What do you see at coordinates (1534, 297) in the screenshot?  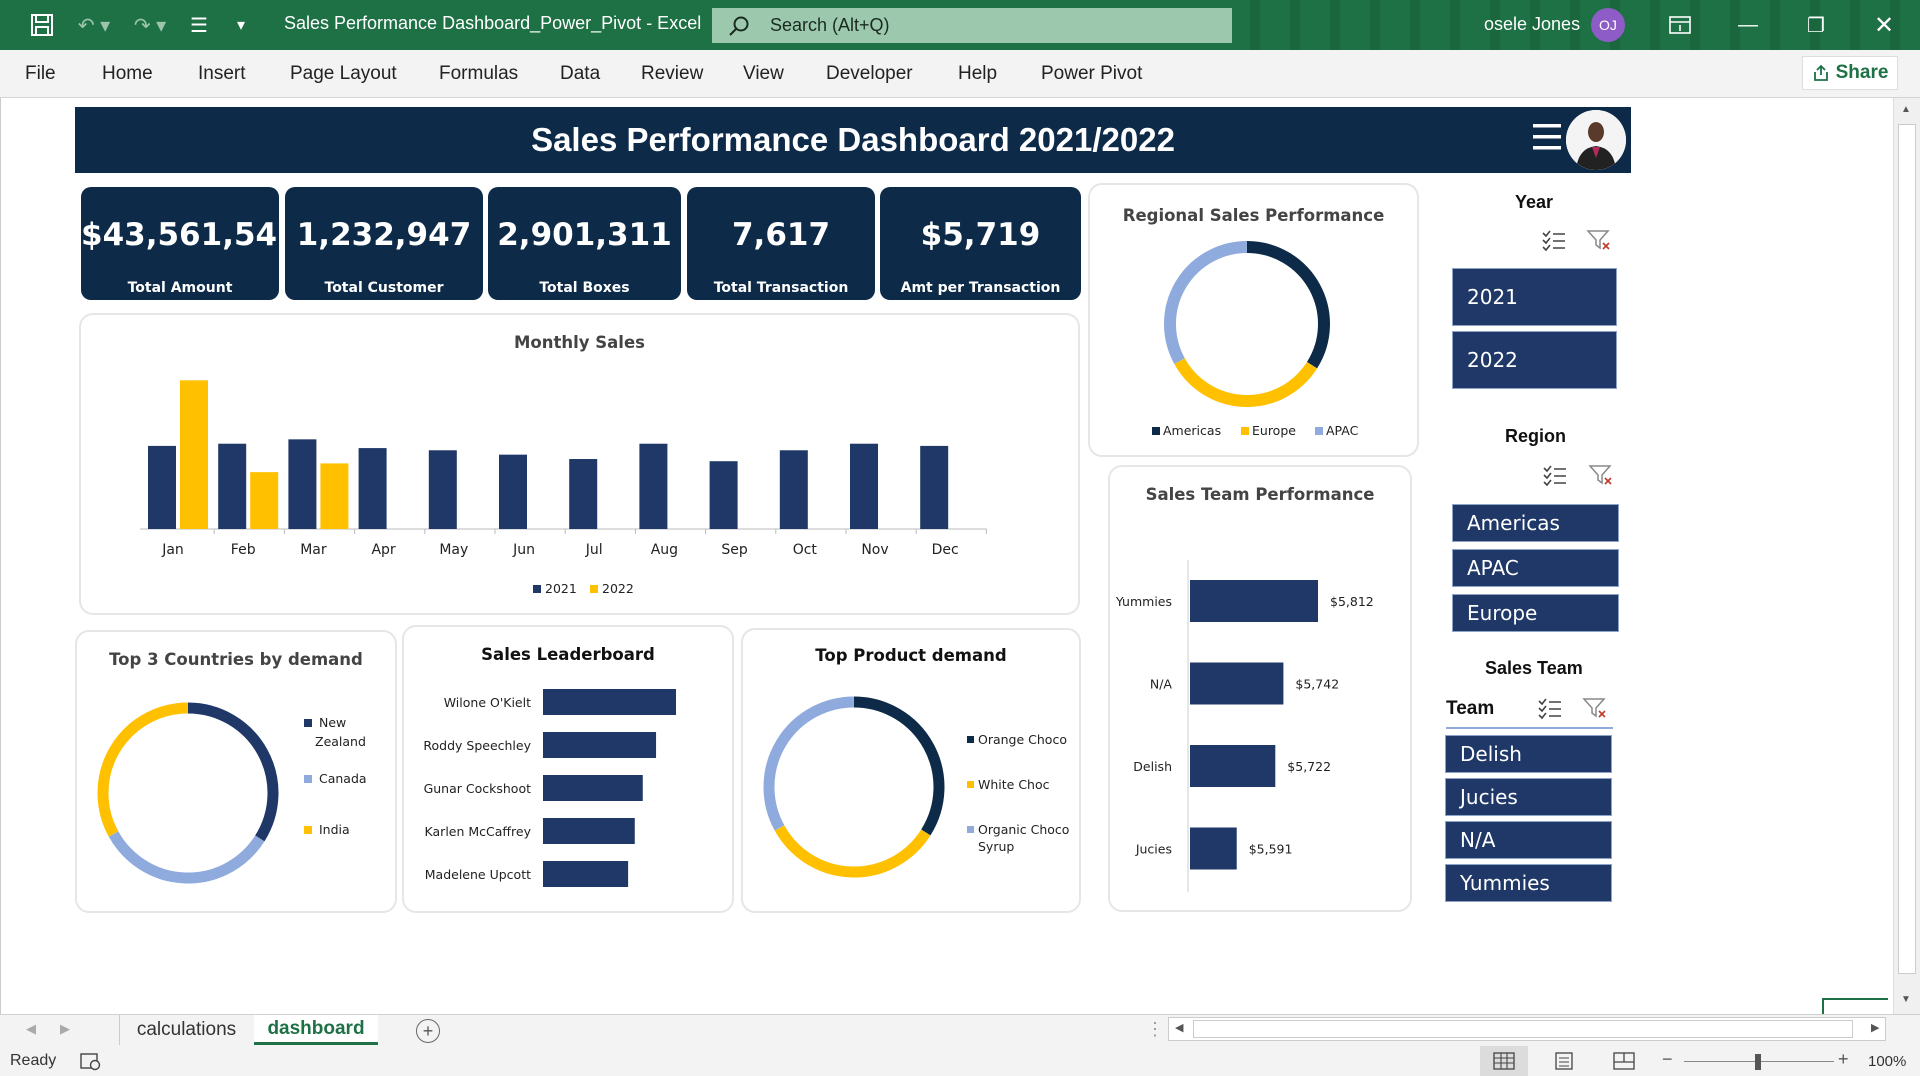 I see `slicer-year-2021: 2021` at bounding box center [1534, 297].